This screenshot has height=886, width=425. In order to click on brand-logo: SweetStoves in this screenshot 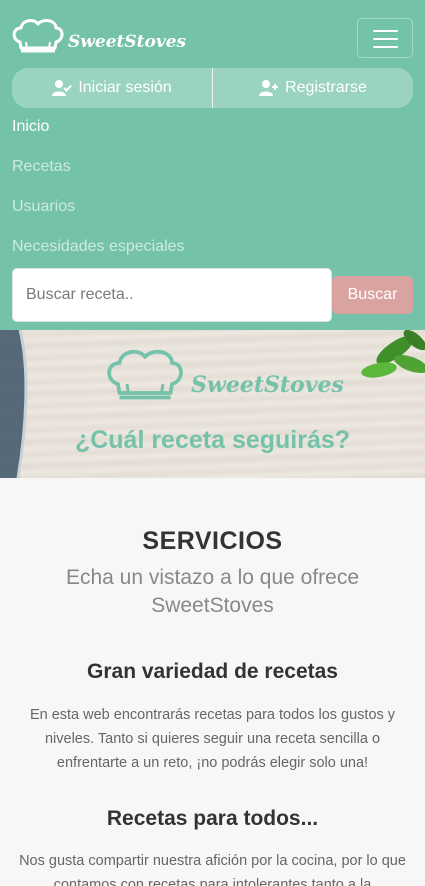, I will do `click(99, 38)`.